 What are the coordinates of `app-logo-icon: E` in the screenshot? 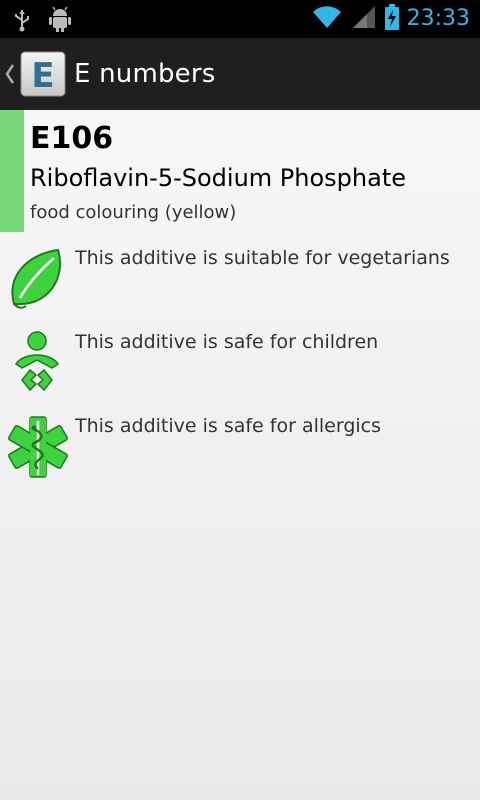 It's located at (43, 74).